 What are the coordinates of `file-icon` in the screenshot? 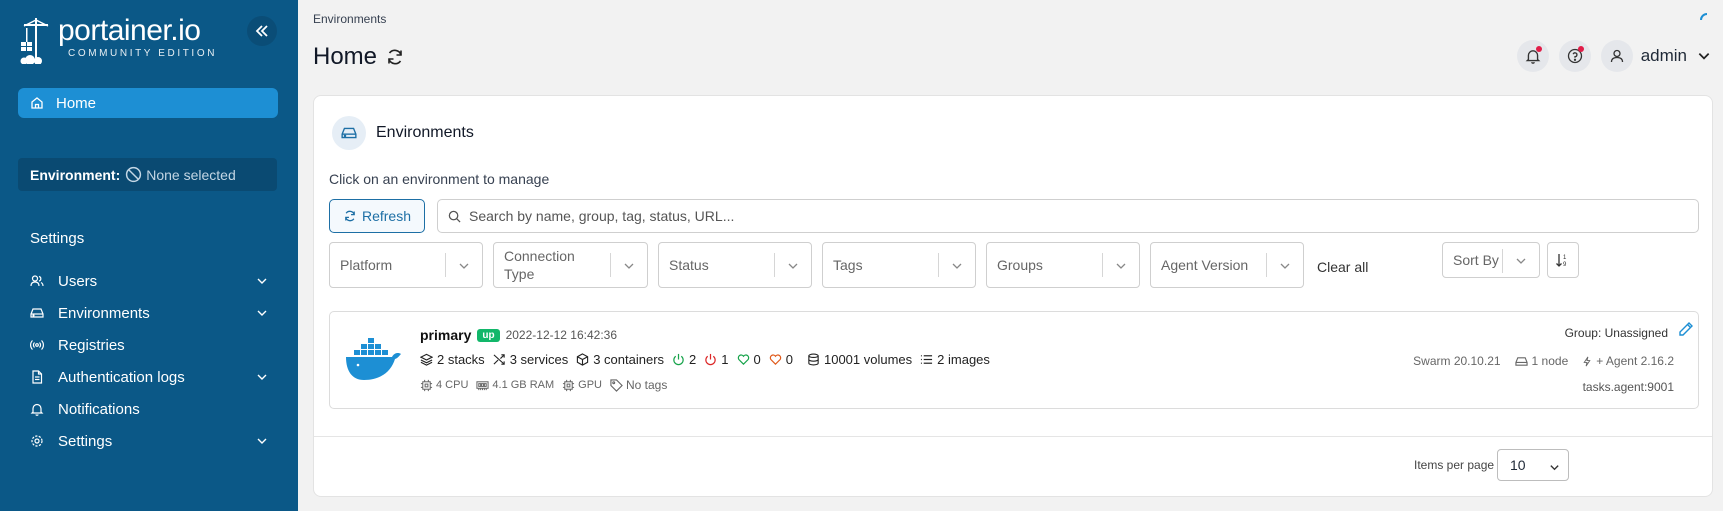 It's located at (37, 377).